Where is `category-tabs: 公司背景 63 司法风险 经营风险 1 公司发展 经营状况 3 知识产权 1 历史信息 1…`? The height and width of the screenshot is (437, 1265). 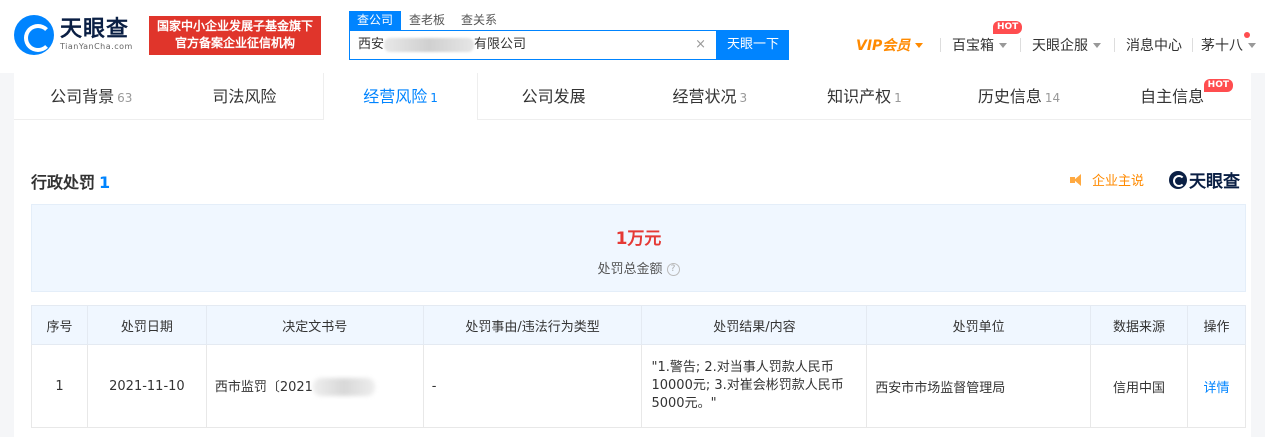 category-tabs: 公司背景 63 司法风险 经营风险 1 公司发展 经营状况 3 知识产权 1 历史信息 1… is located at coordinates (632, 96).